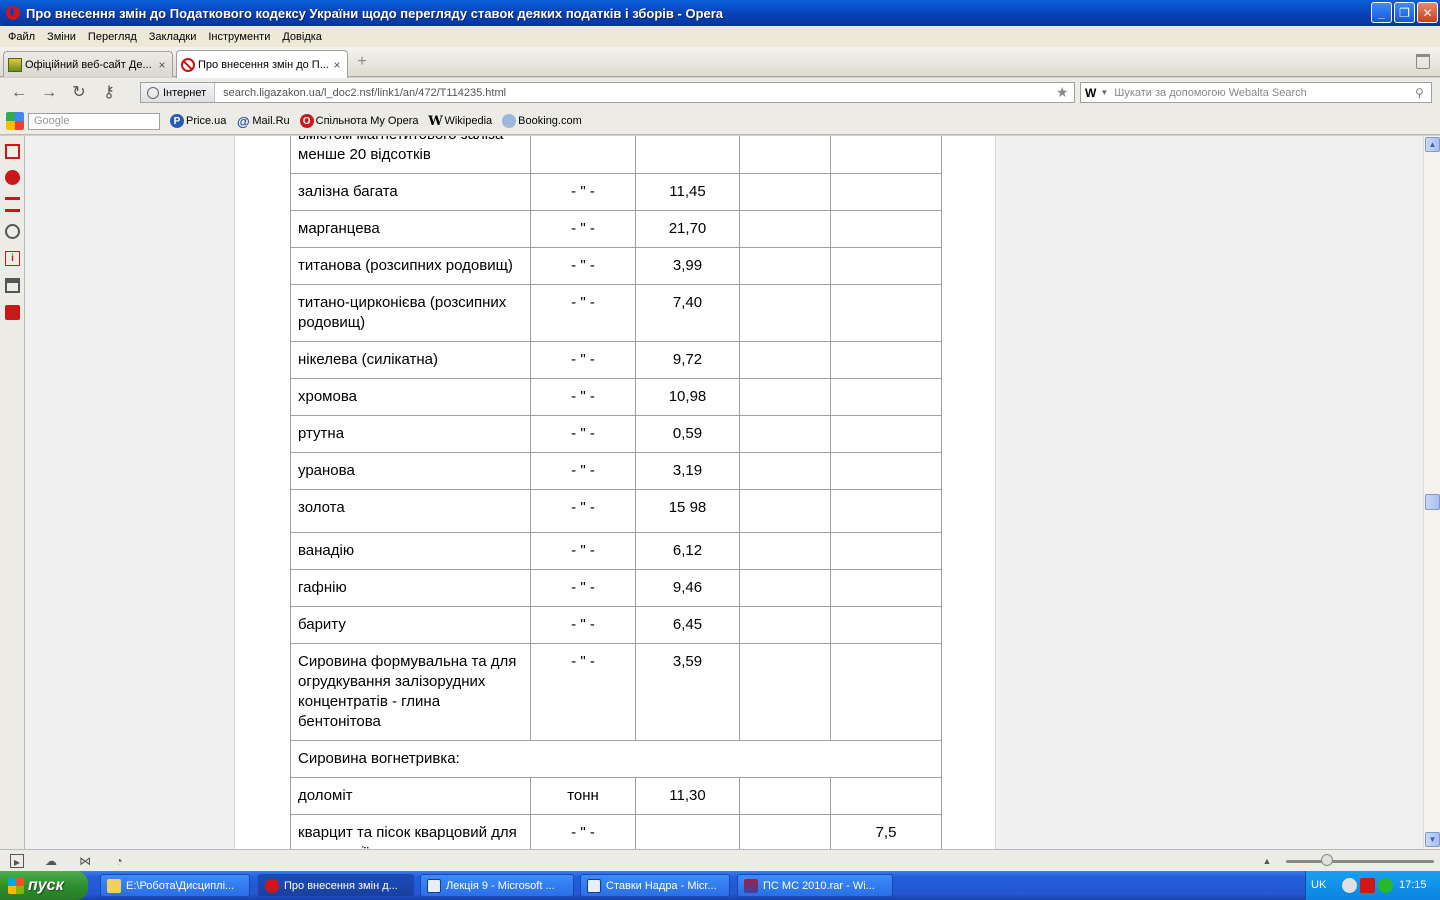  What do you see at coordinates (1381, 12) in the screenshot?
I see `minimize-button: _` at bounding box center [1381, 12].